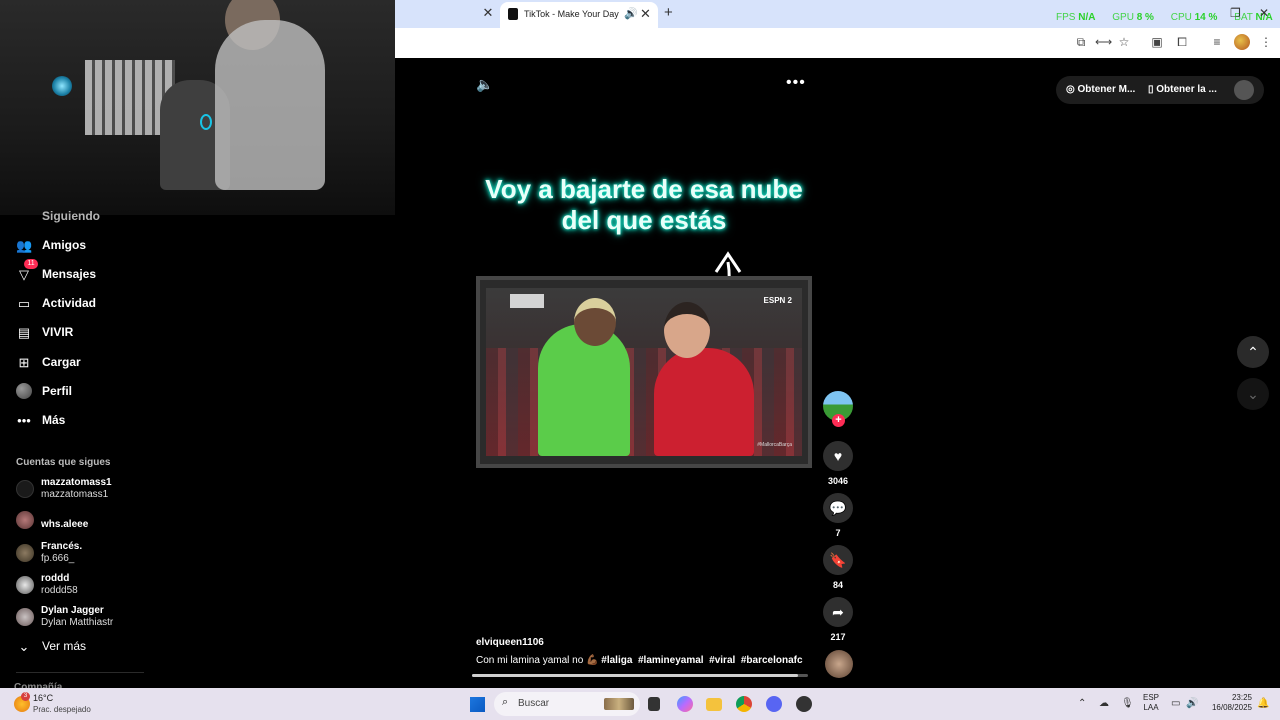  I want to click on install-app-icon: ⧉, so click(1081, 42).